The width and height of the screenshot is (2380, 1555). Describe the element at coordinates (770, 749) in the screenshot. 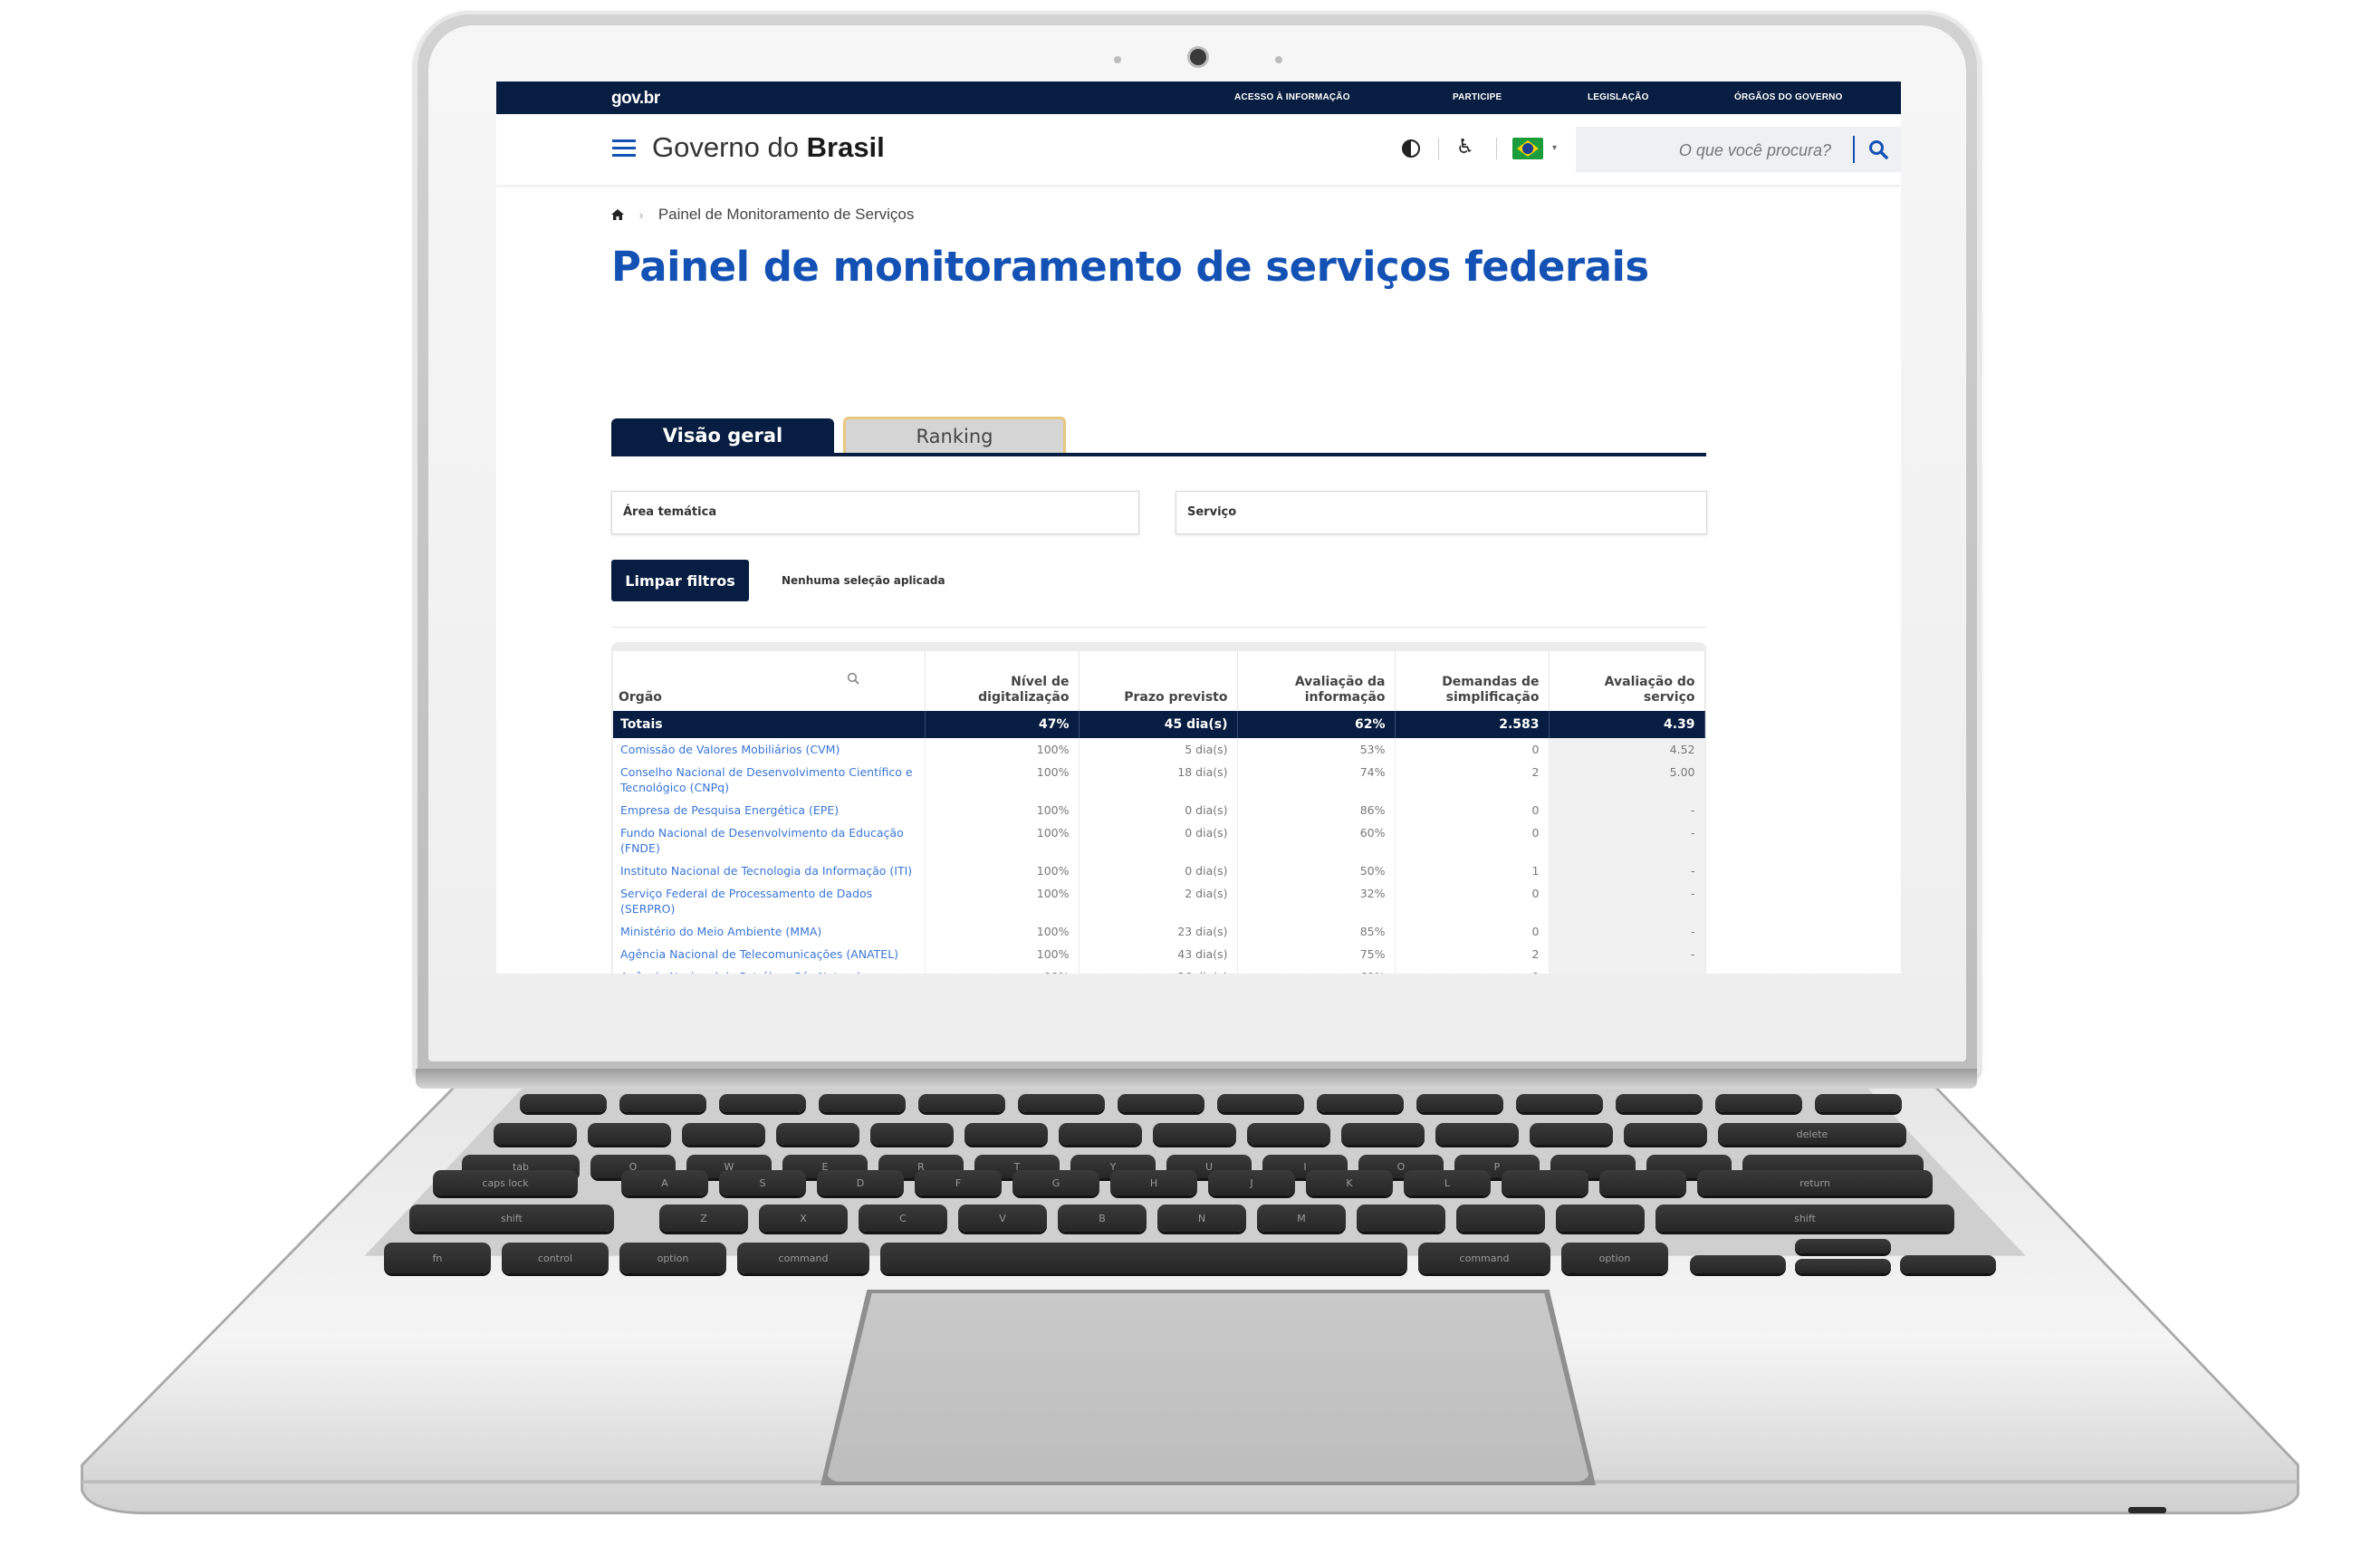

I see `orgao-link: Comissão de Valores Mobiliários (CVM)` at that location.